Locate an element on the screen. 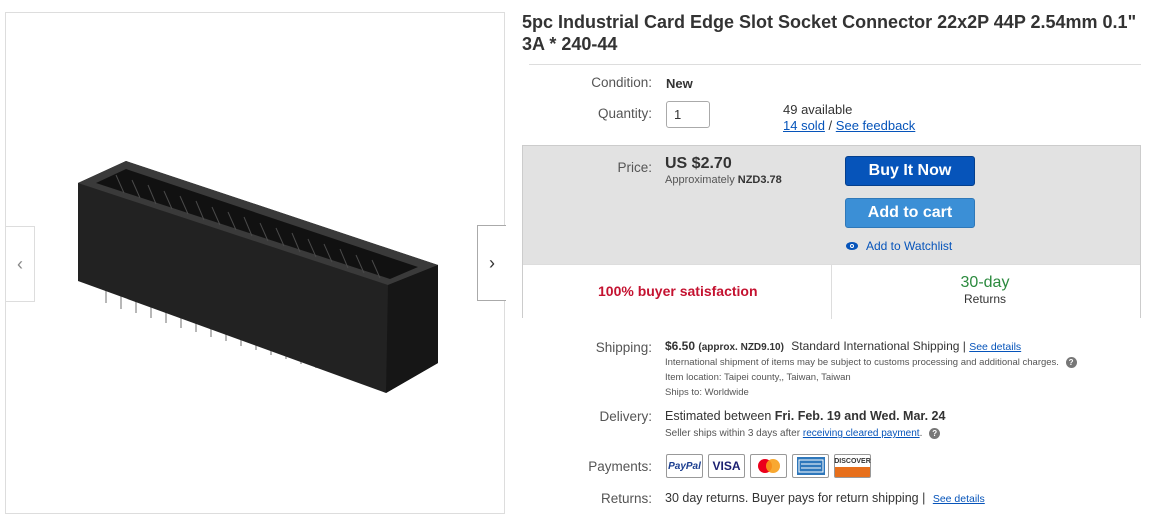 The height and width of the screenshot is (519, 1150). returns-see-details-link: See details is located at coordinates (959, 499).